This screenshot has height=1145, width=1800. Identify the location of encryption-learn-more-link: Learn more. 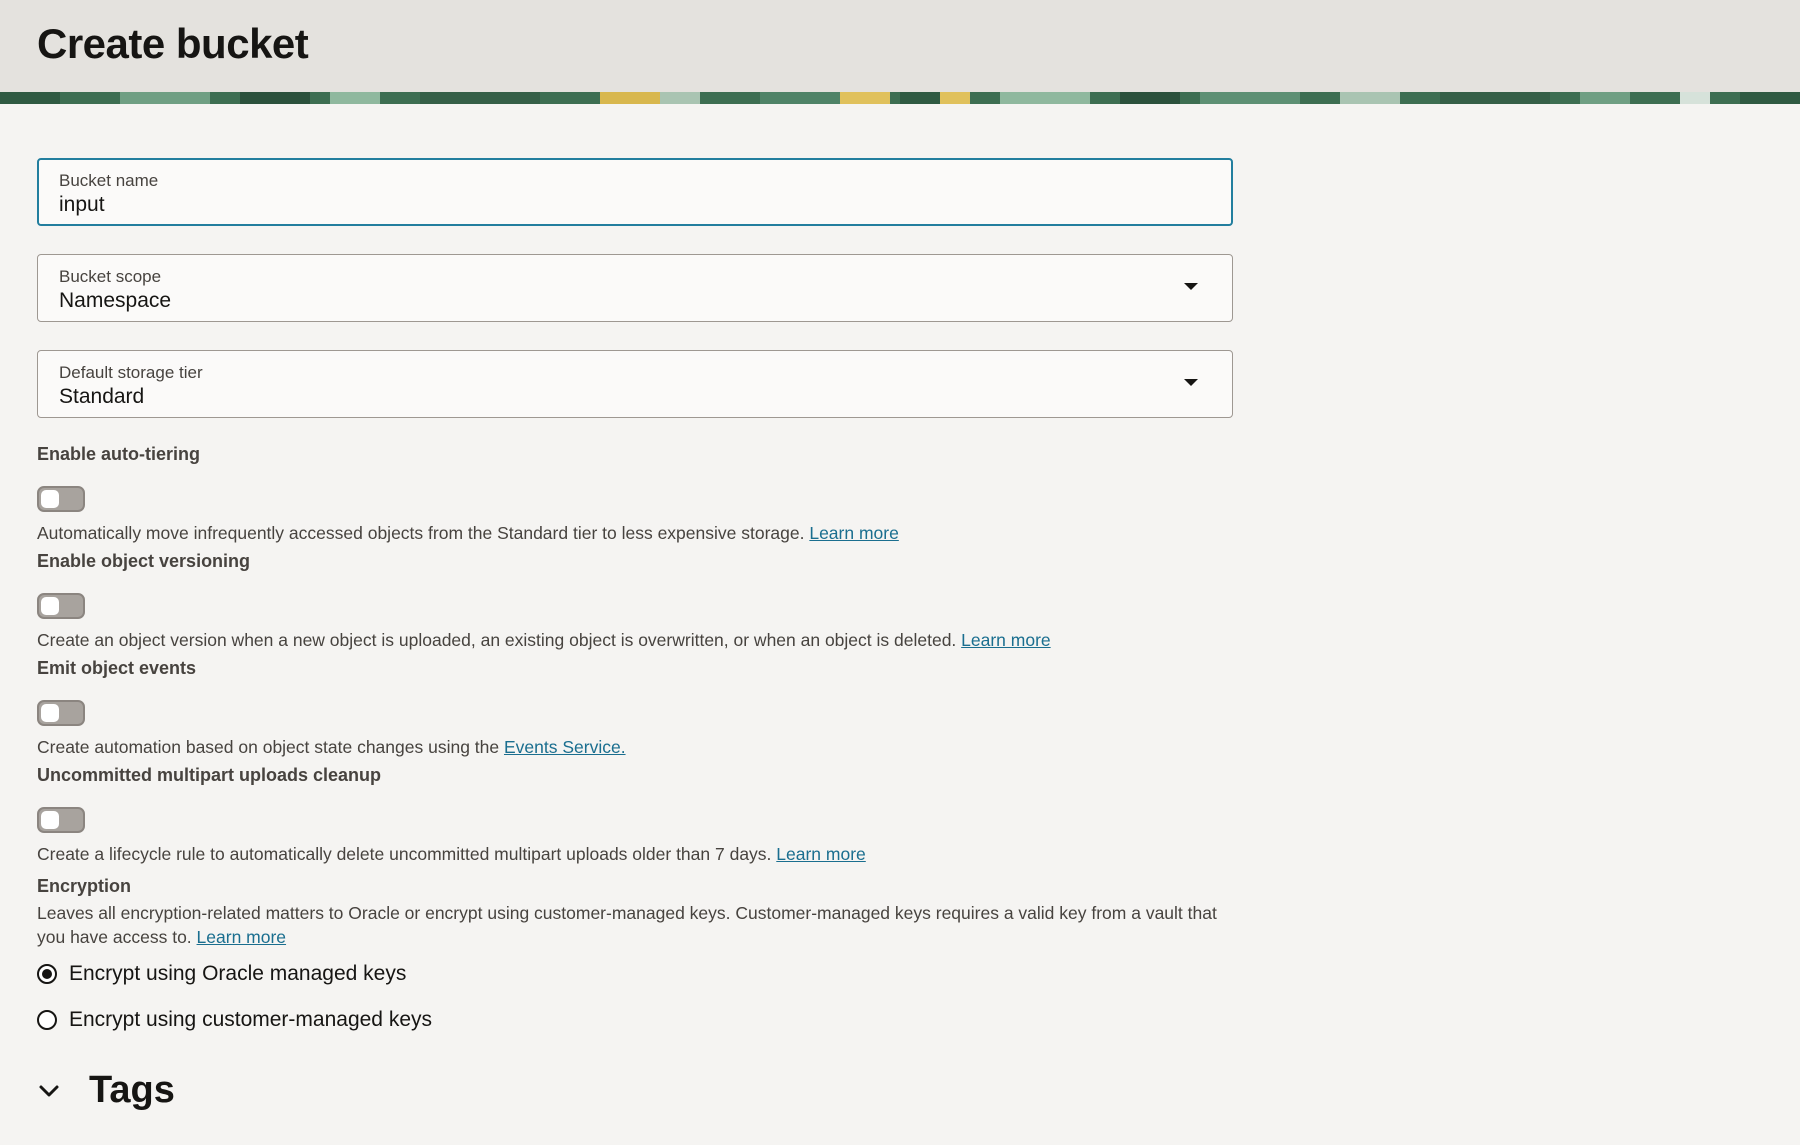
(242, 937).